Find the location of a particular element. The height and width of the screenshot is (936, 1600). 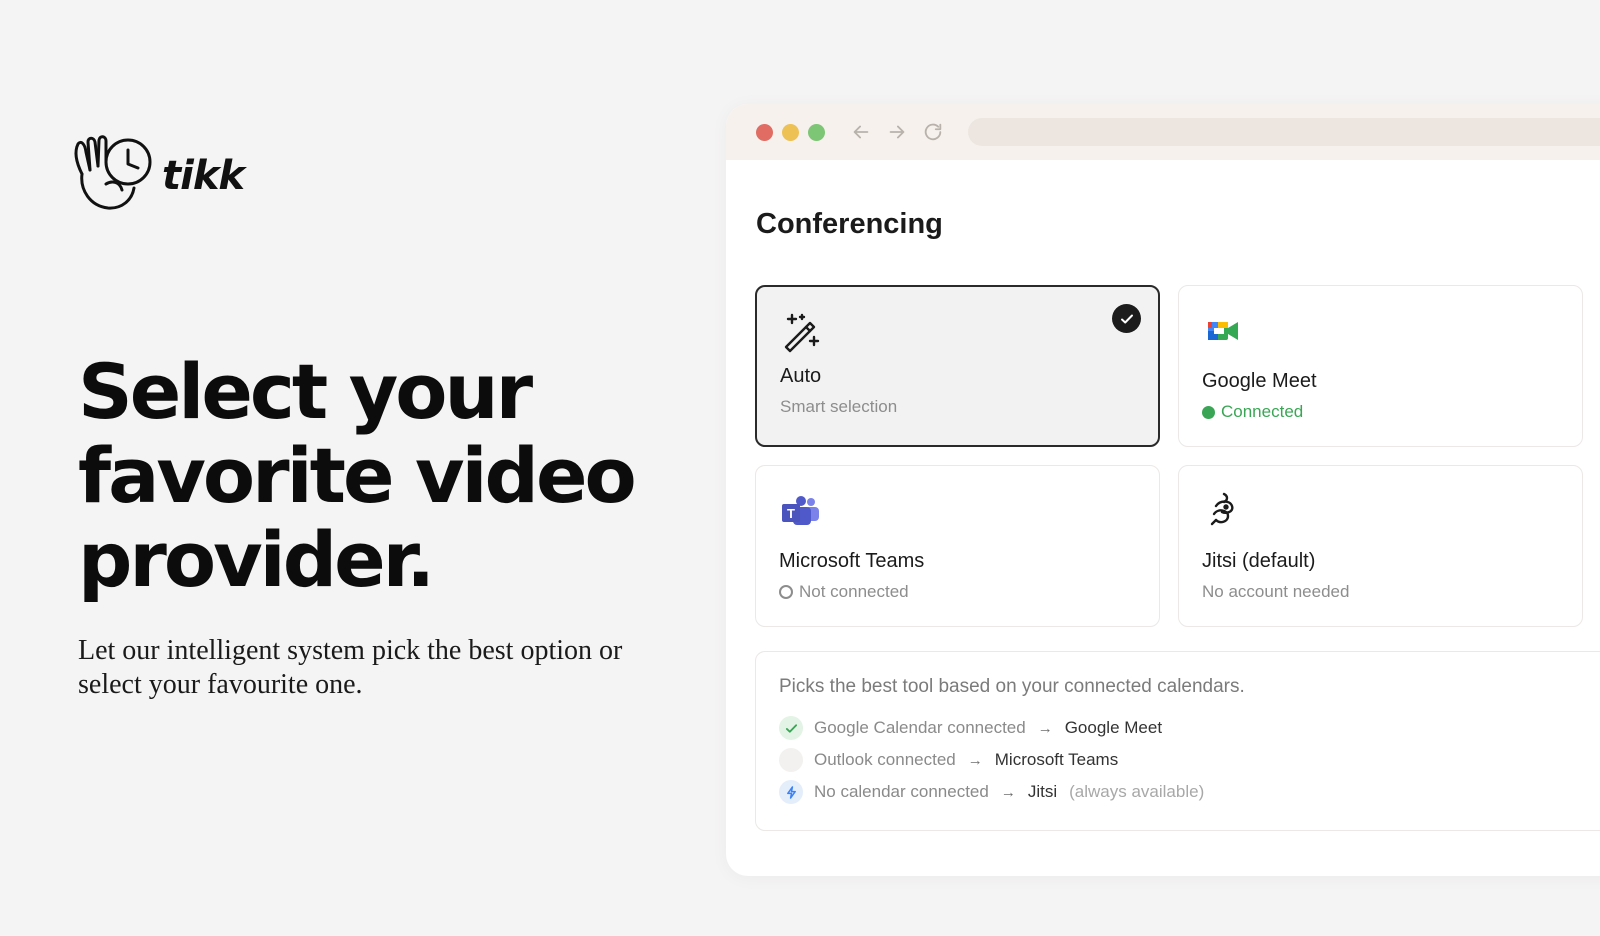

empty-circle-icon is located at coordinates (791, 760).